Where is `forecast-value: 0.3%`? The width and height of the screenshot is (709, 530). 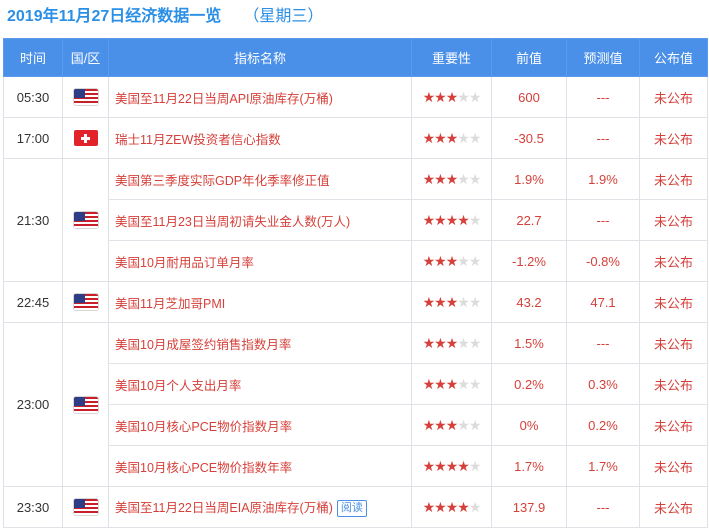 forecast-value: 0.3% is located at coordinates (603, 384).